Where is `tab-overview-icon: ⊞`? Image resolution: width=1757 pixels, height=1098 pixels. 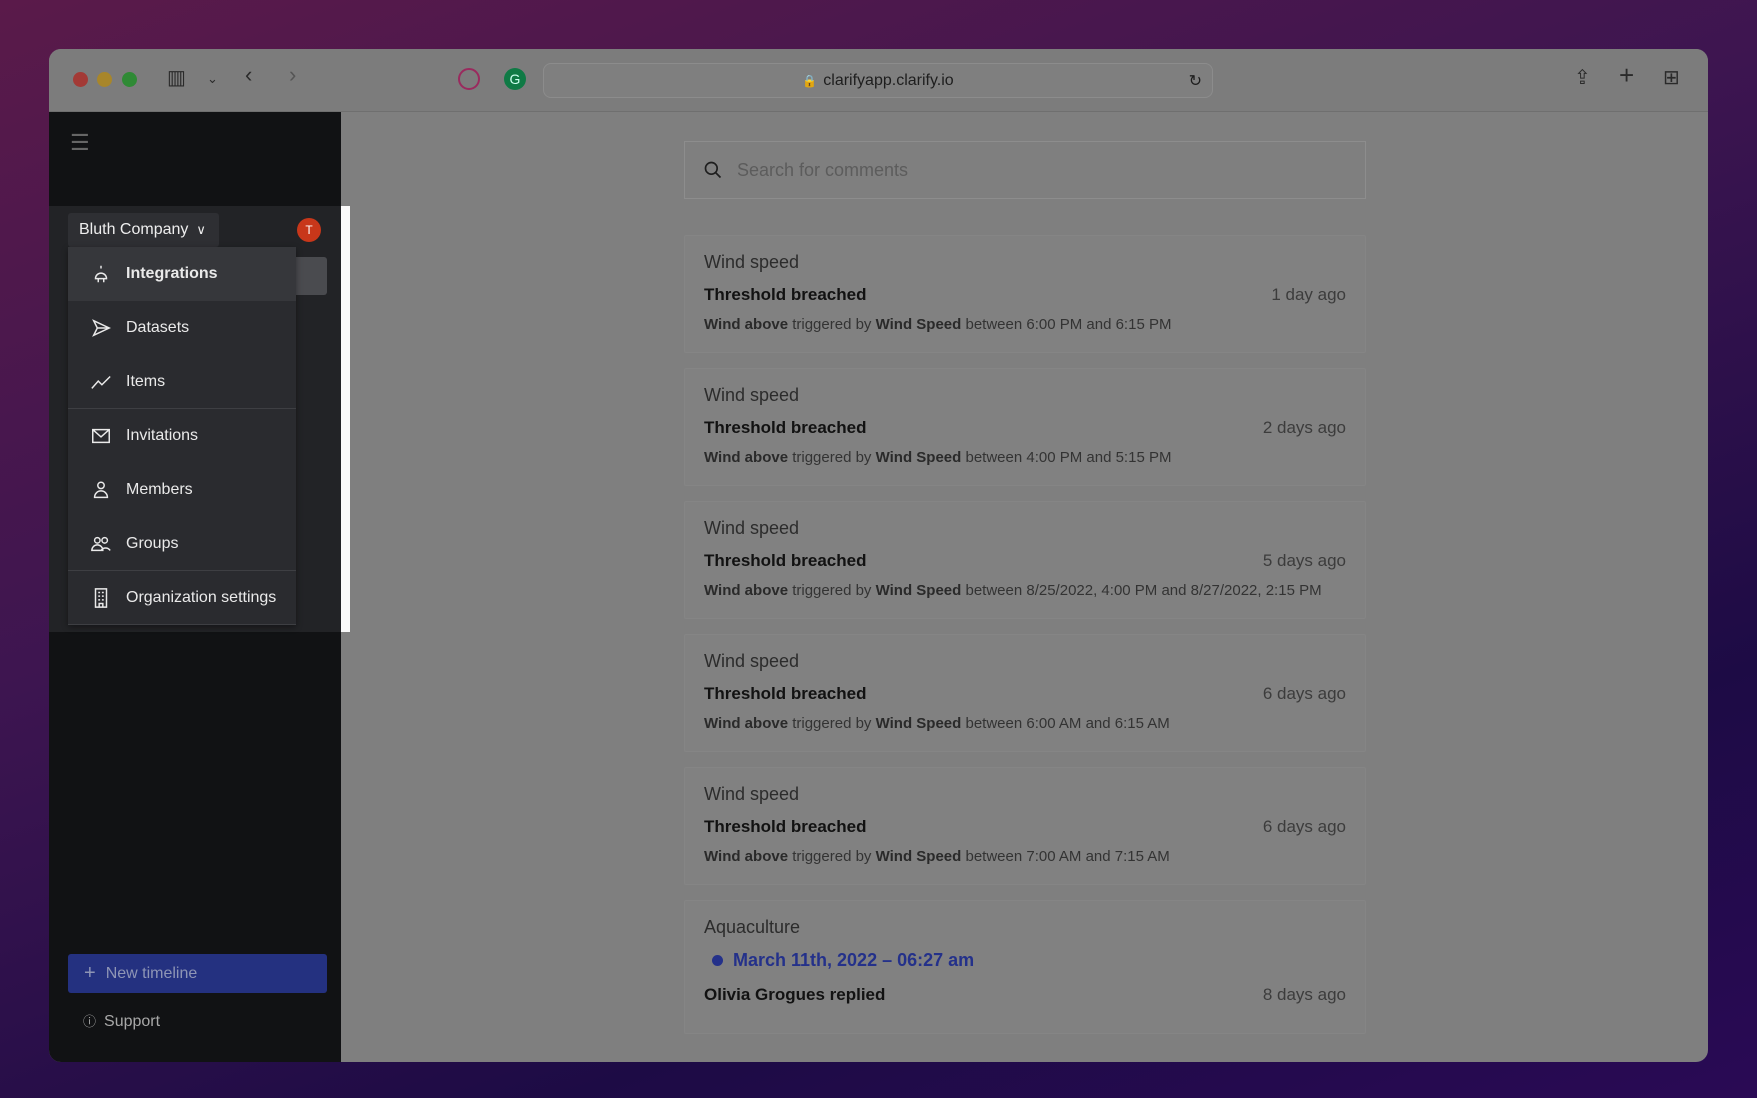
tab-overview-icon: ⊞ is located at coordinates (1671, 77).